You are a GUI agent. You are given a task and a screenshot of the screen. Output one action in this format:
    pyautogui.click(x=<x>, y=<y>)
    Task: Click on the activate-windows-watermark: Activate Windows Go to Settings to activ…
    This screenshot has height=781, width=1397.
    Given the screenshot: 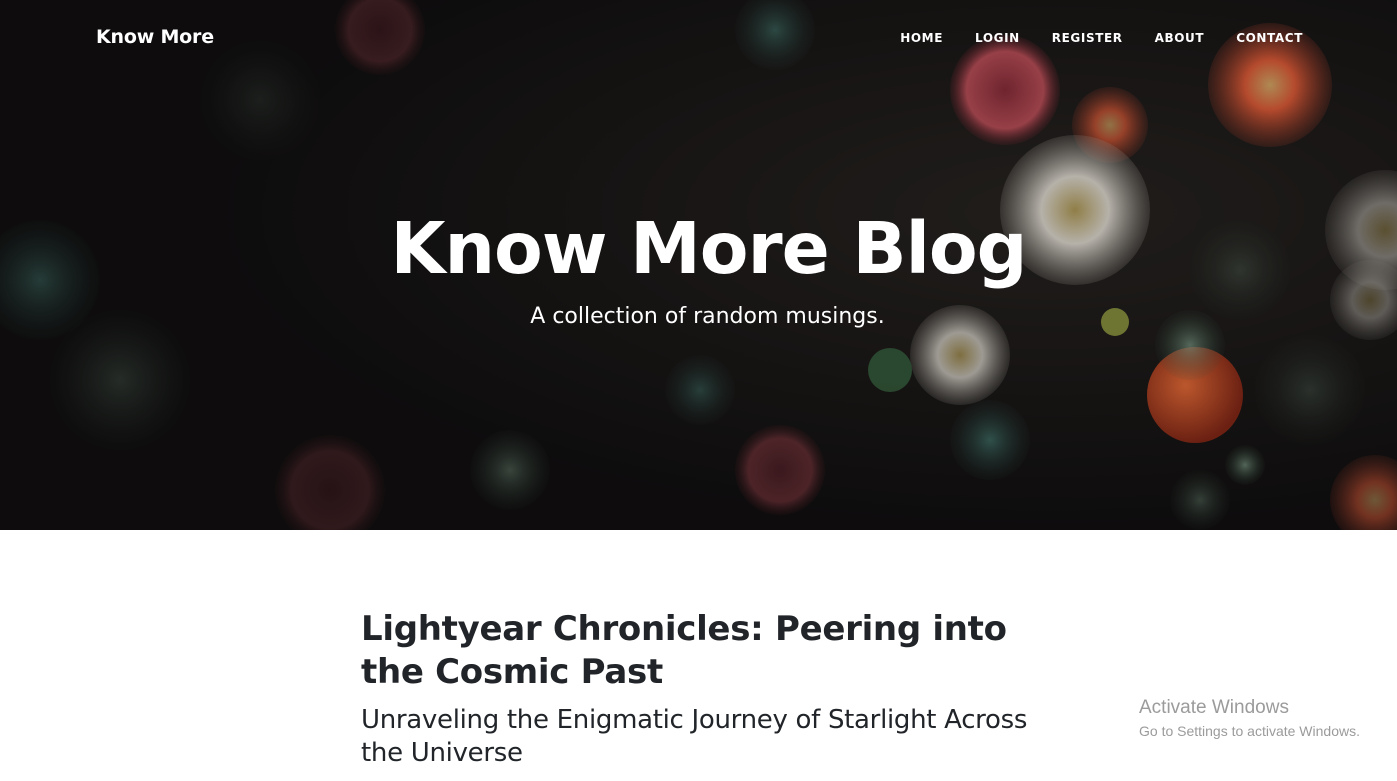 What is the action you would take?
    pyautogui.click(x=1249, y=719)
    